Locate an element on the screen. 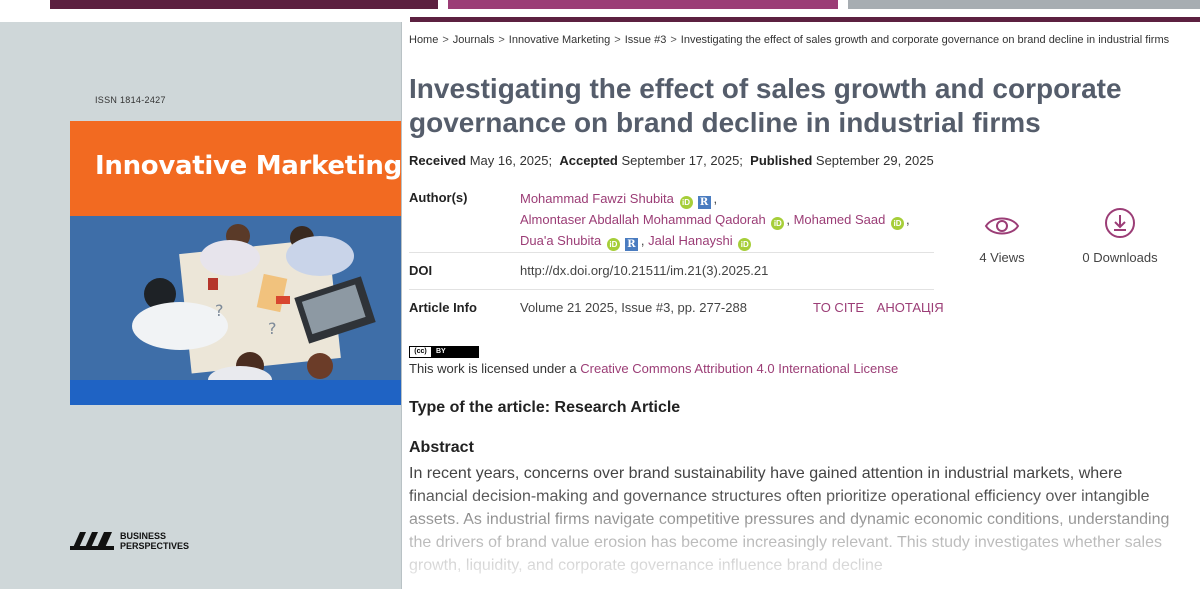  article-links: TO CITE АНОТАЦІЯ is located at coordinates (883, 307).